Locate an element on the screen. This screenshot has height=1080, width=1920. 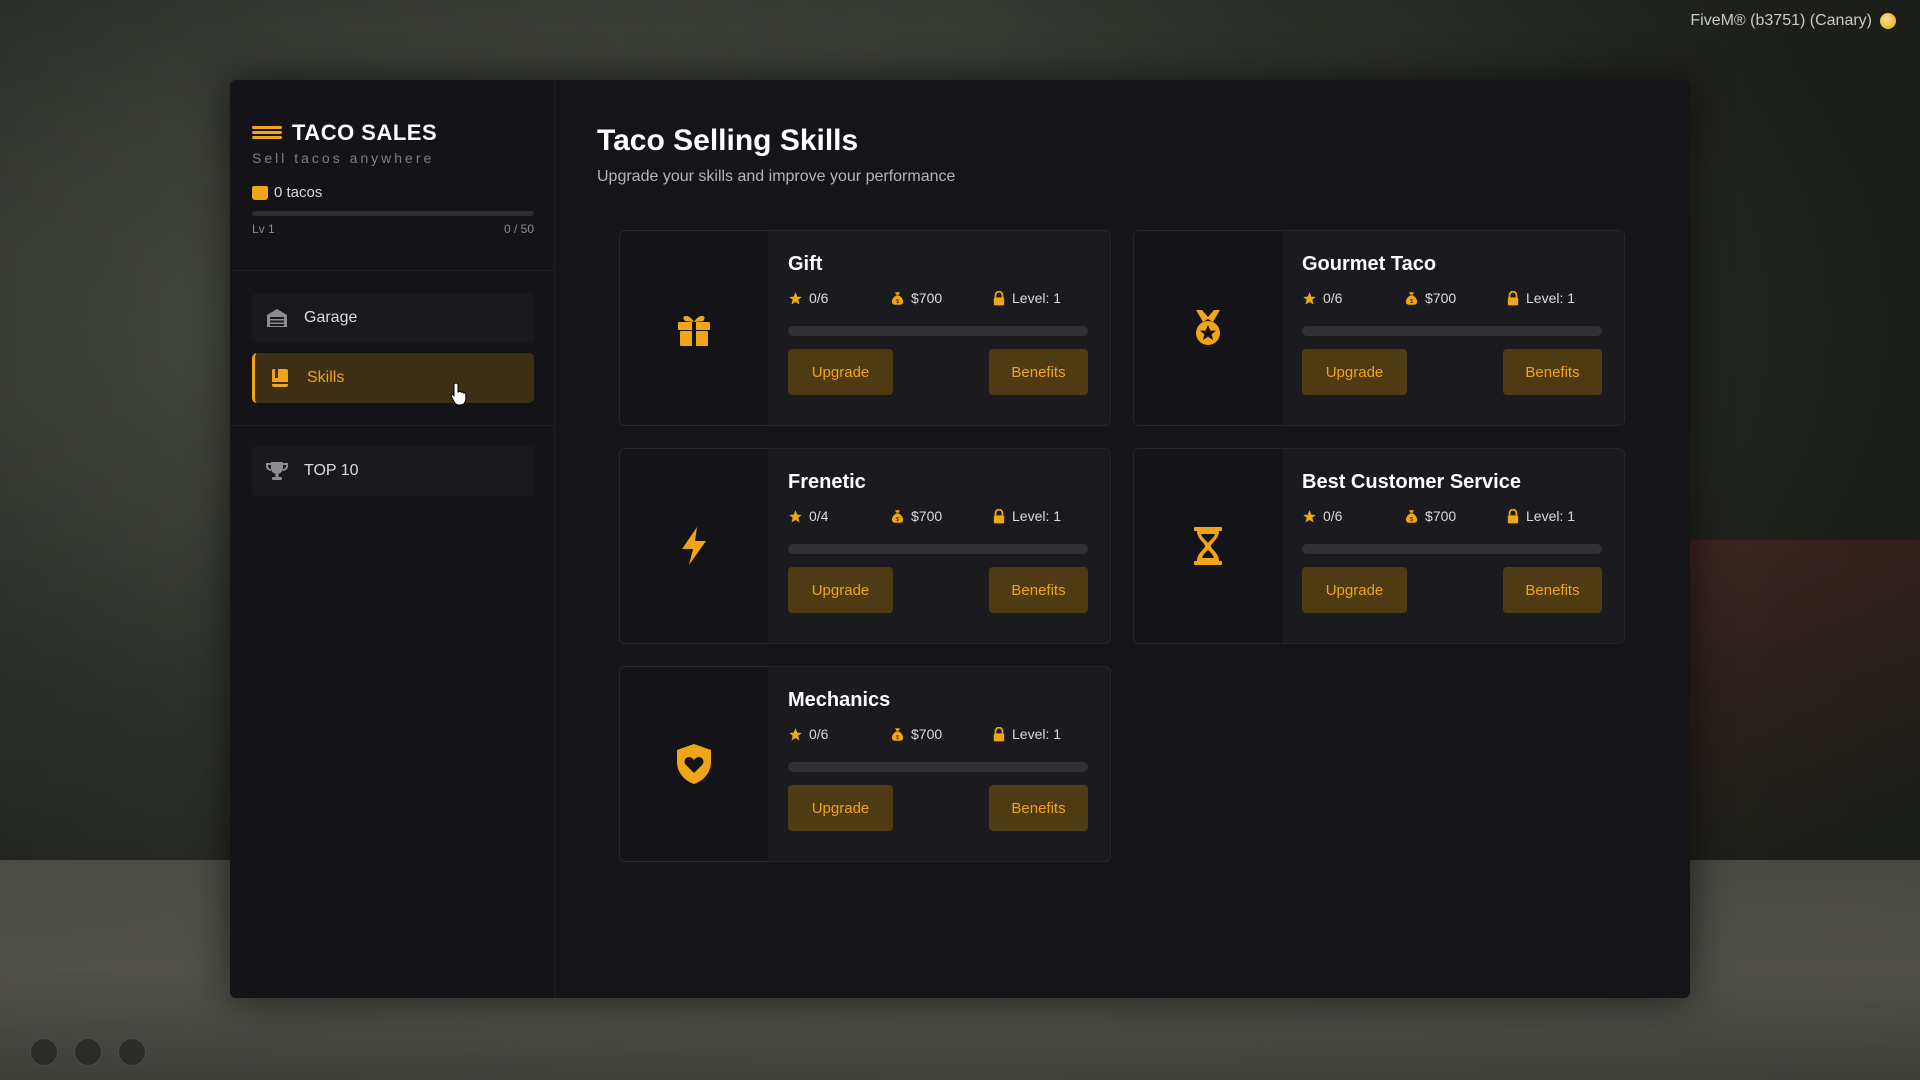
sidebar-item-skills: Skills is located at coordinates (393, 378).